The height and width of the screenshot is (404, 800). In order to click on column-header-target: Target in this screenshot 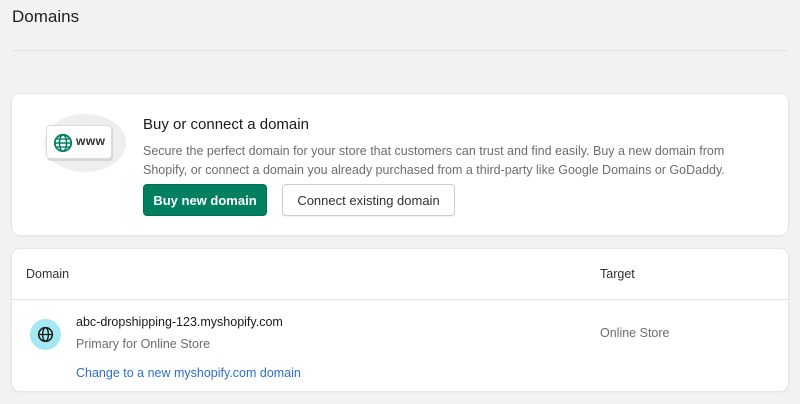, I will do `click(617, 274)`.